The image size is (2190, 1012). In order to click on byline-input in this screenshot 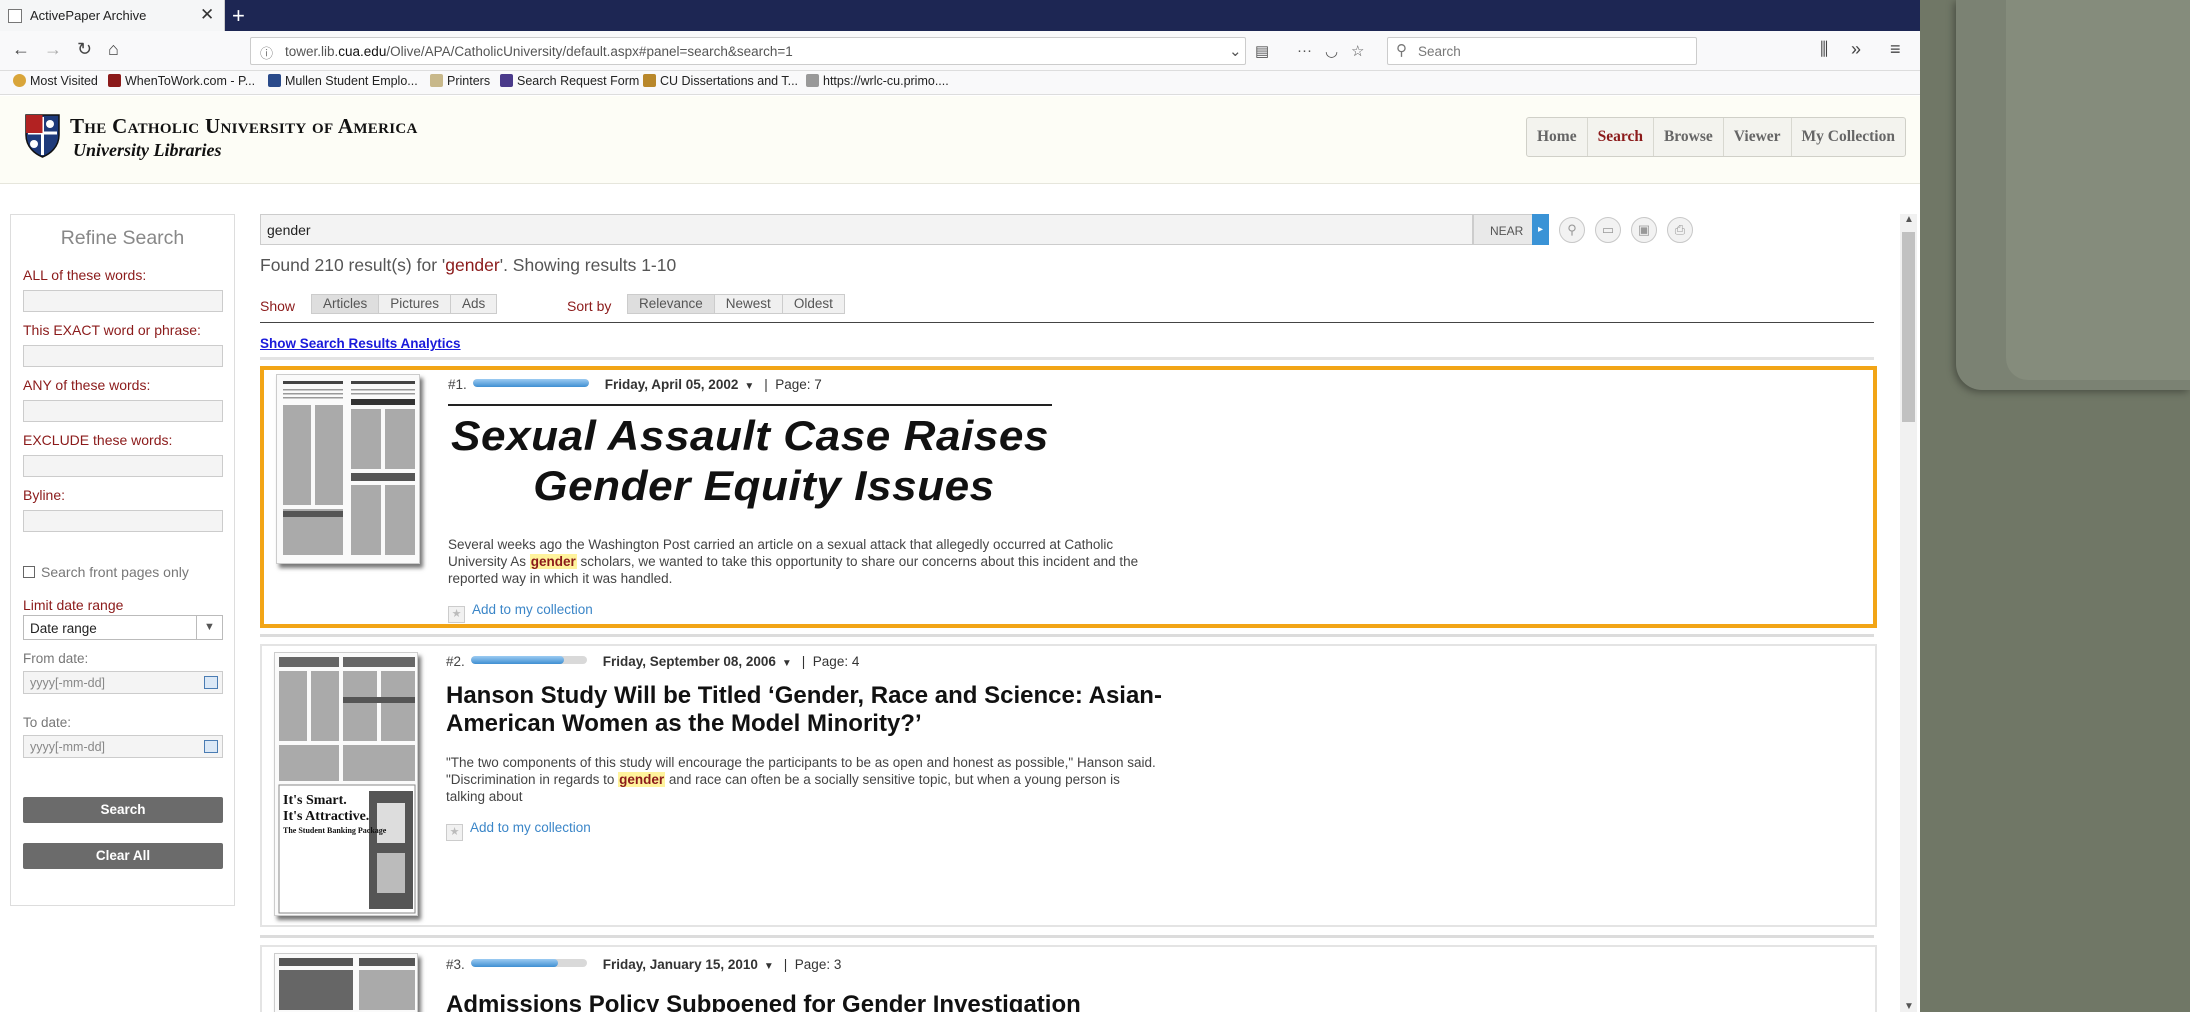, I will do `click(123, 521)`.